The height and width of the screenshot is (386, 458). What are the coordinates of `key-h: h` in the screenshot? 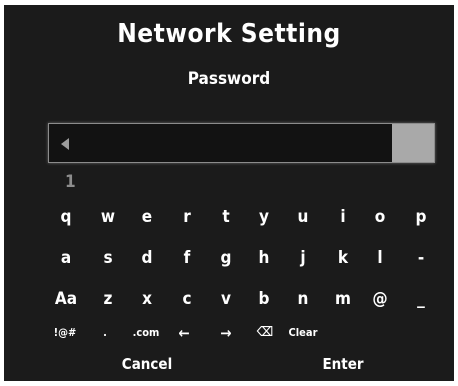 It's located at (264, 258).